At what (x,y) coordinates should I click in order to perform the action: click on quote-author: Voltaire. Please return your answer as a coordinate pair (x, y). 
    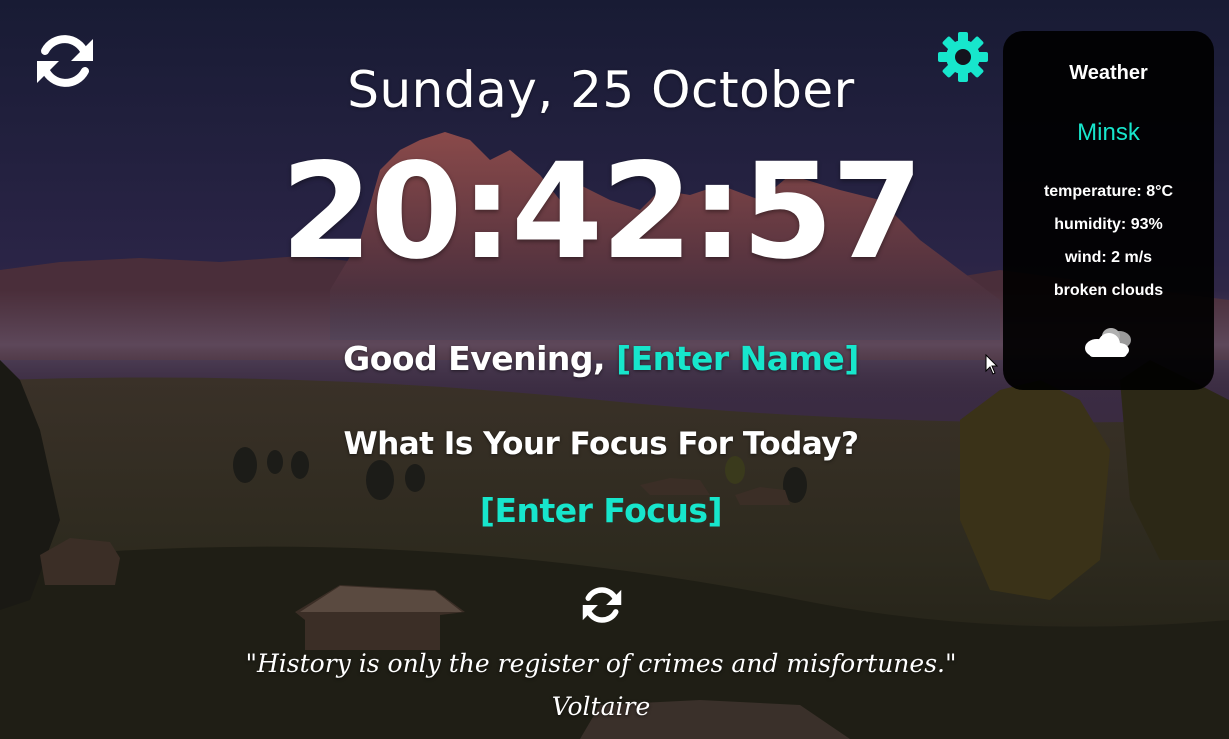
    Looking at the image, I should click on (601, 706).